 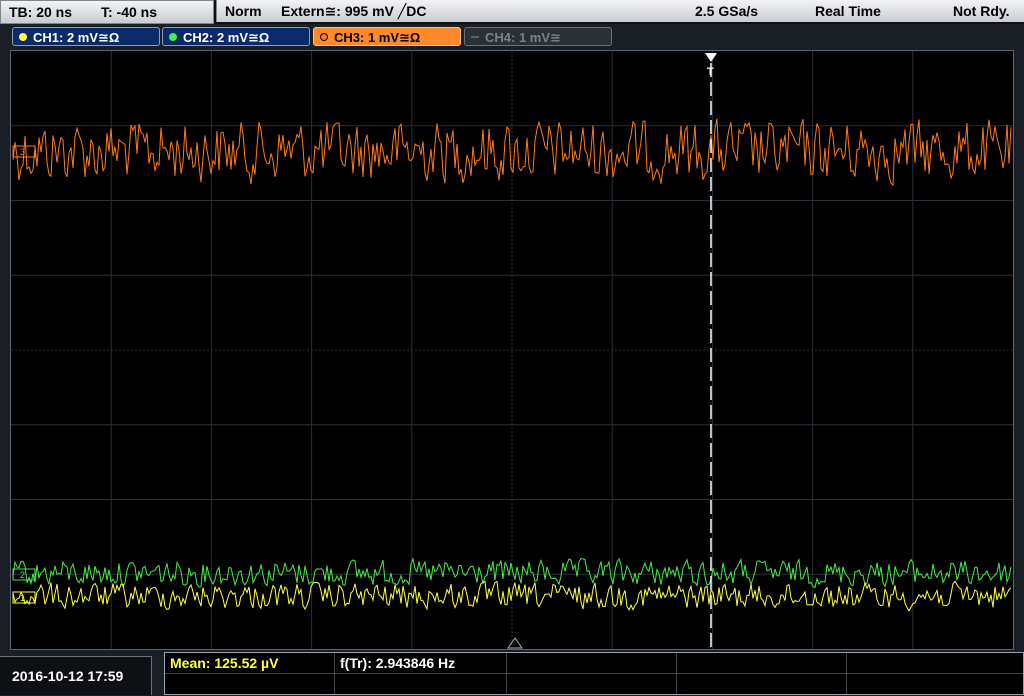 I want to click on ch4-indicator-icon, so click(x=475, y=37).